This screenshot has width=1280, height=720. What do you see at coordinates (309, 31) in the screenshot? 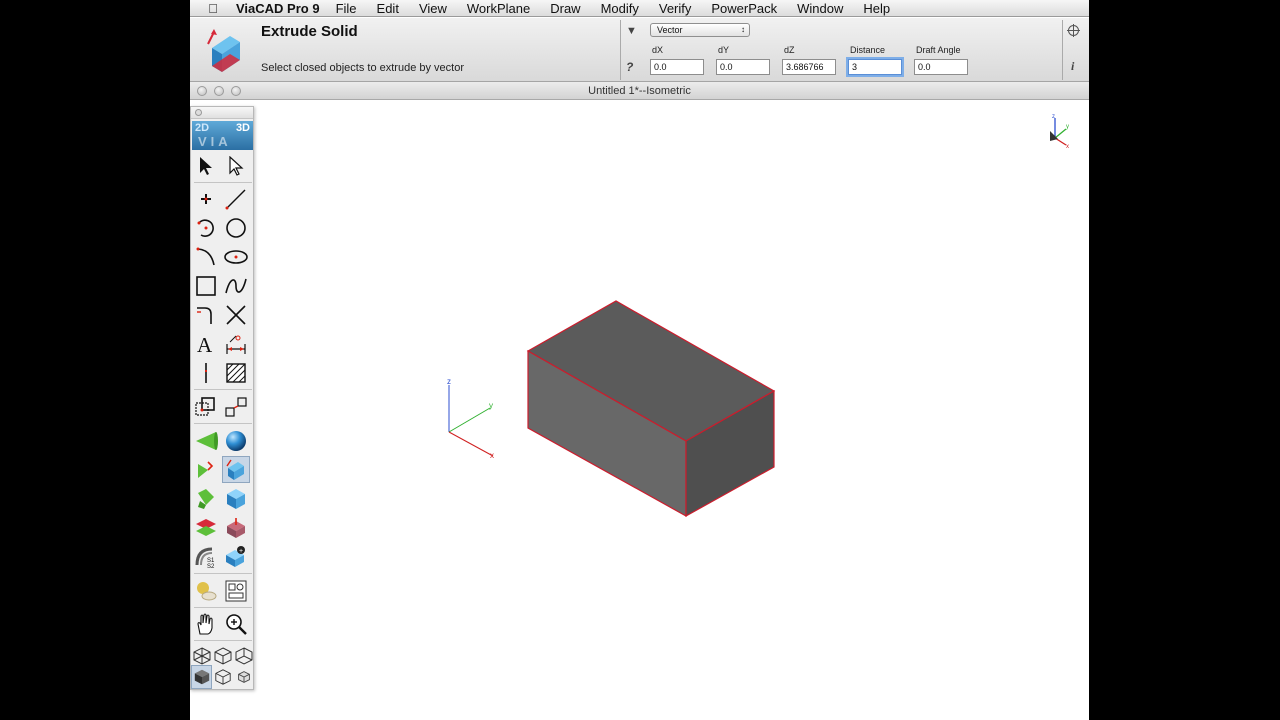
I see `tool-title: Extrude Solid` at bounding box center [309, 31].